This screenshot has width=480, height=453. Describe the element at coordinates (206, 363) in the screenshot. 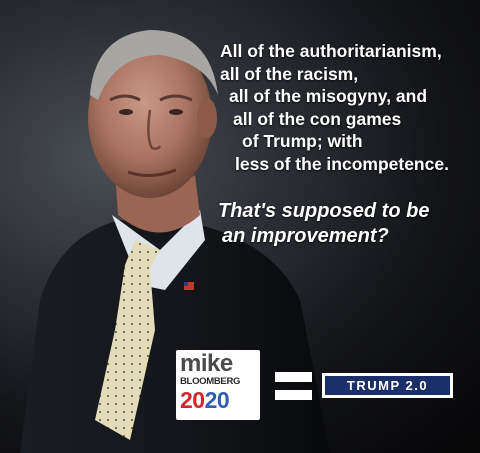

I see `logo-first-name: mike` at that location.